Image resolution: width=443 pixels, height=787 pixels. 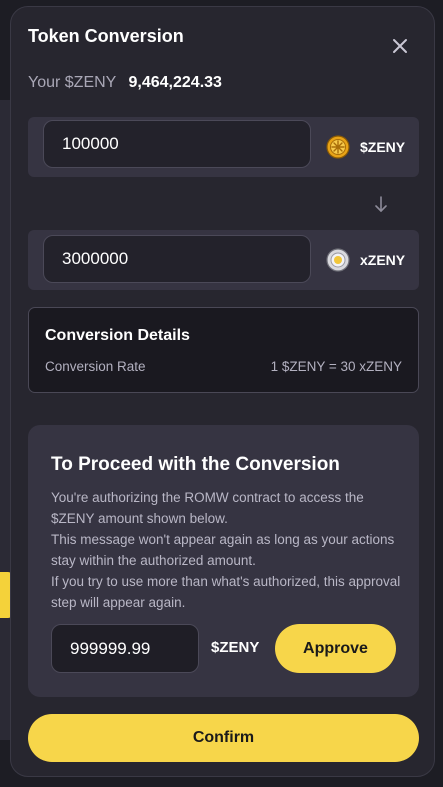 What do you see at coordinates (400, 46) in the screenshot?
I see `close-icon` at bounding box center [400, 46].